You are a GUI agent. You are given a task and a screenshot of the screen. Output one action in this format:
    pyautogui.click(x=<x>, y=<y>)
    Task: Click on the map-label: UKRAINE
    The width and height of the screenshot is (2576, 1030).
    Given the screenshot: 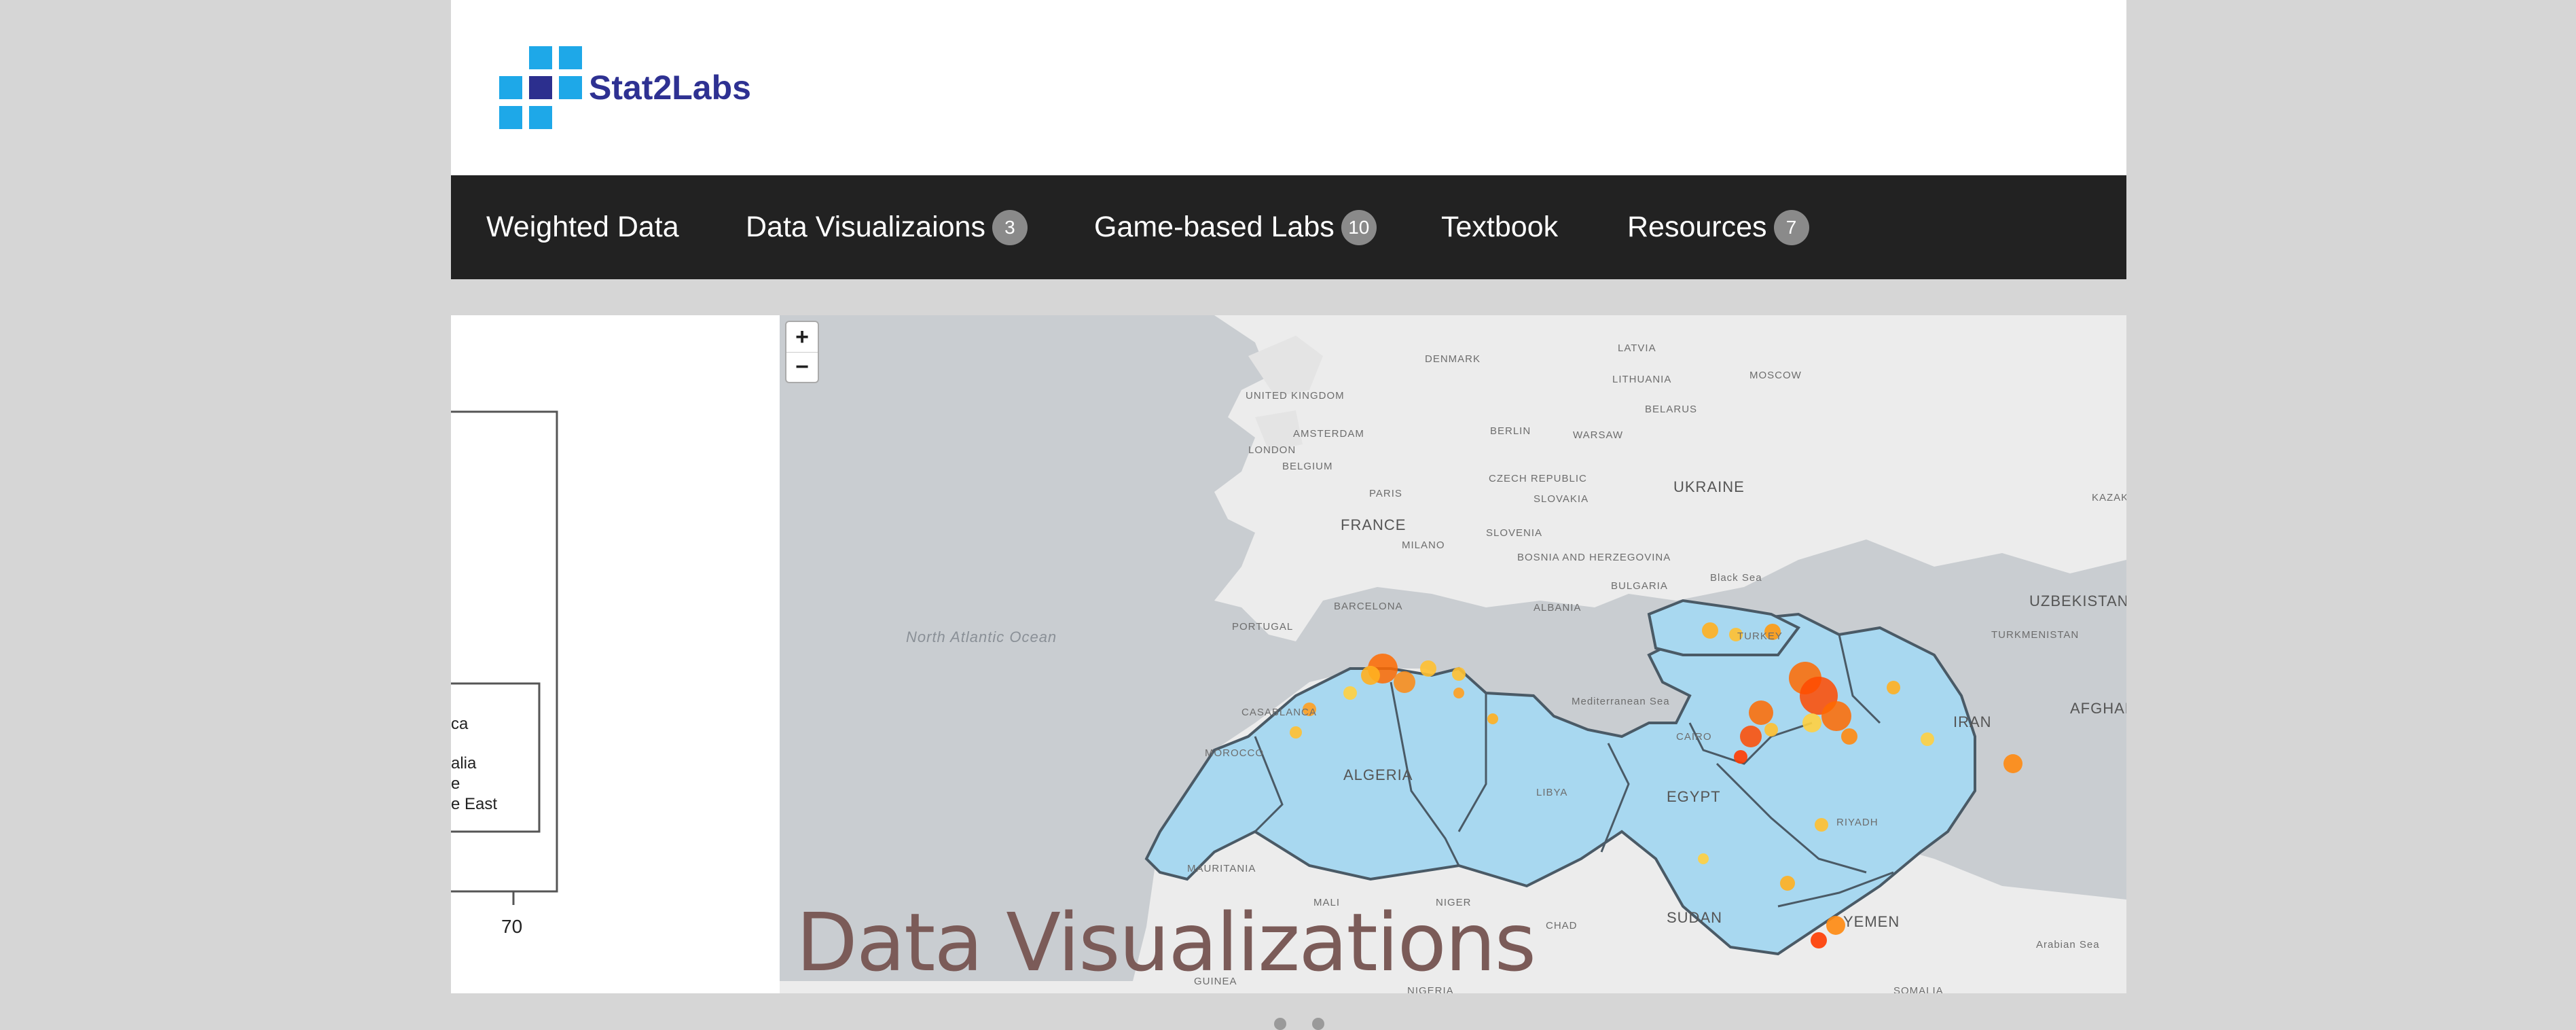 What is the action you would take?
    pyautogui.click(x=1709, y=486)
    